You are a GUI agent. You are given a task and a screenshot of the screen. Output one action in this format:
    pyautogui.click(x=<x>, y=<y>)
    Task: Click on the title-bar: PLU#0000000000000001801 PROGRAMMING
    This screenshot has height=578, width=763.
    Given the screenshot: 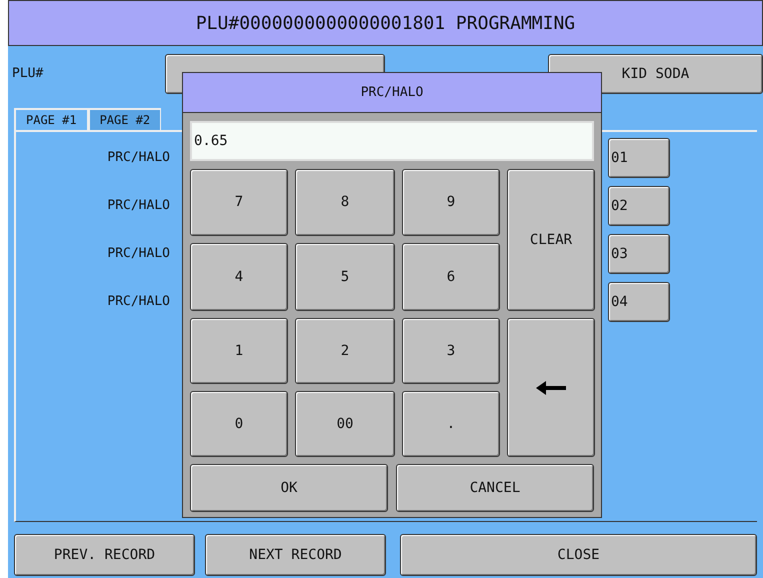 What is the action you would take?
    pyautogui.click(x=385, y=23)
    